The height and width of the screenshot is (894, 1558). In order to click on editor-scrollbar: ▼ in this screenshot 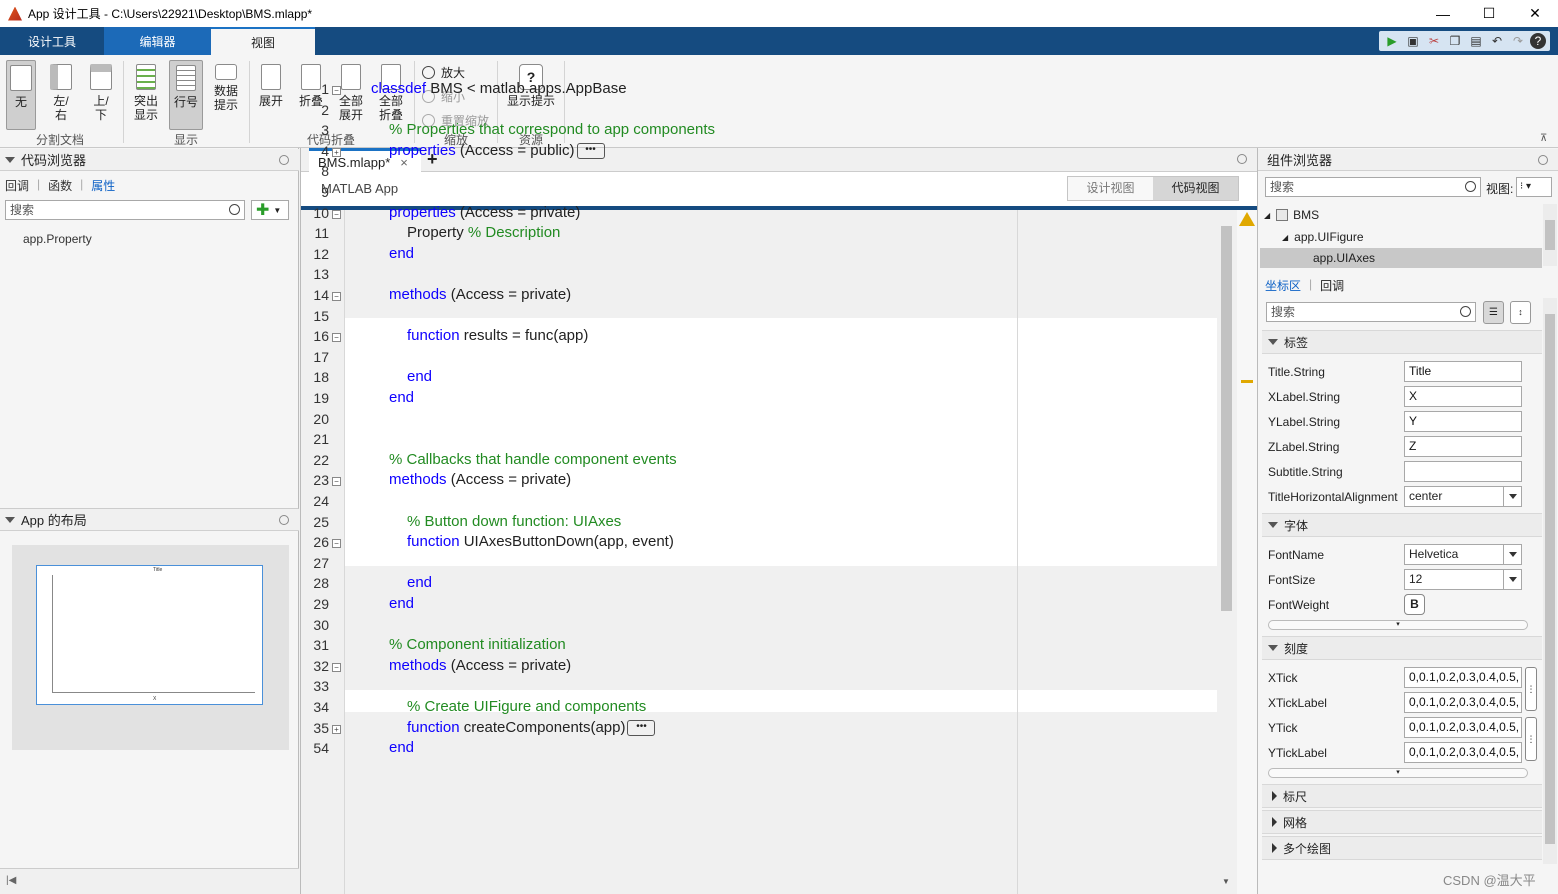, I will do `click(1227, 552)`.